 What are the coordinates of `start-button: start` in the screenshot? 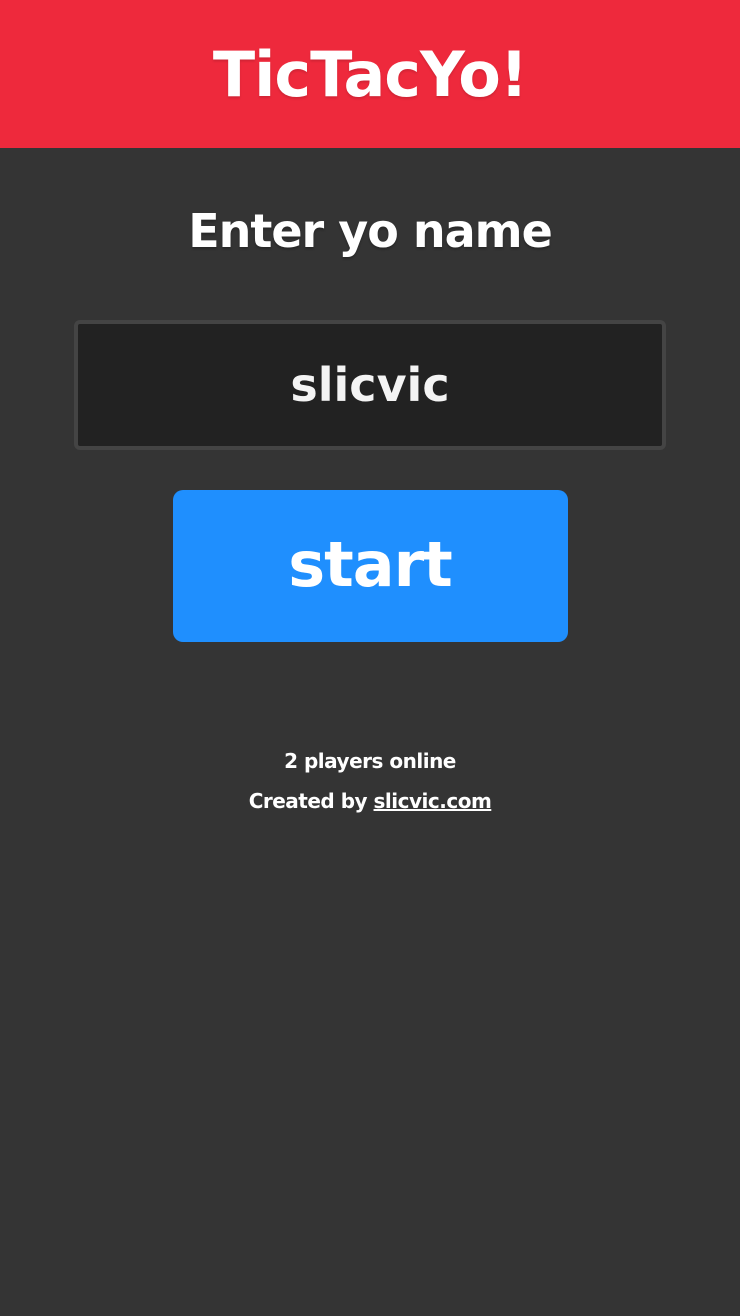 It's located at (370, 566).